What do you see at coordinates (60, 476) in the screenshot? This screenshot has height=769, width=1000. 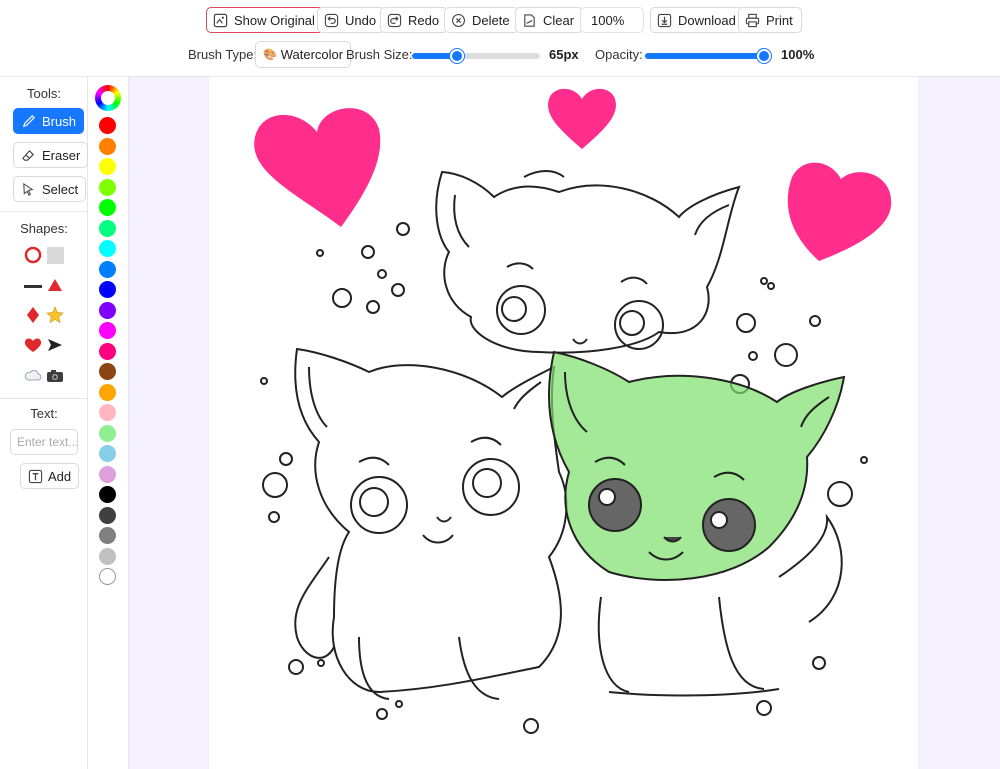 I see `add-text-label: Add` at bounding box center [60, 476].